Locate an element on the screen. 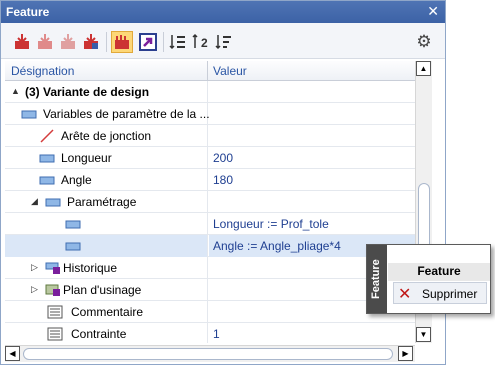 This screenshot has width=495, height=369. close-icon: ✕ is located at coordinates (433, 11).